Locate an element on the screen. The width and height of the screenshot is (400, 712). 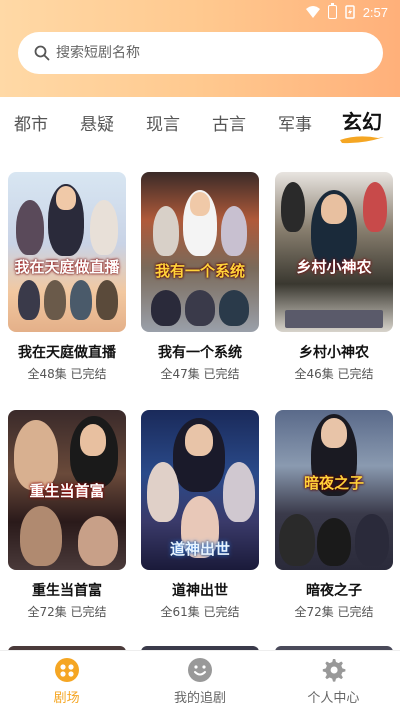
tab-junshi: 军事 is located at coordinates (295, 122).